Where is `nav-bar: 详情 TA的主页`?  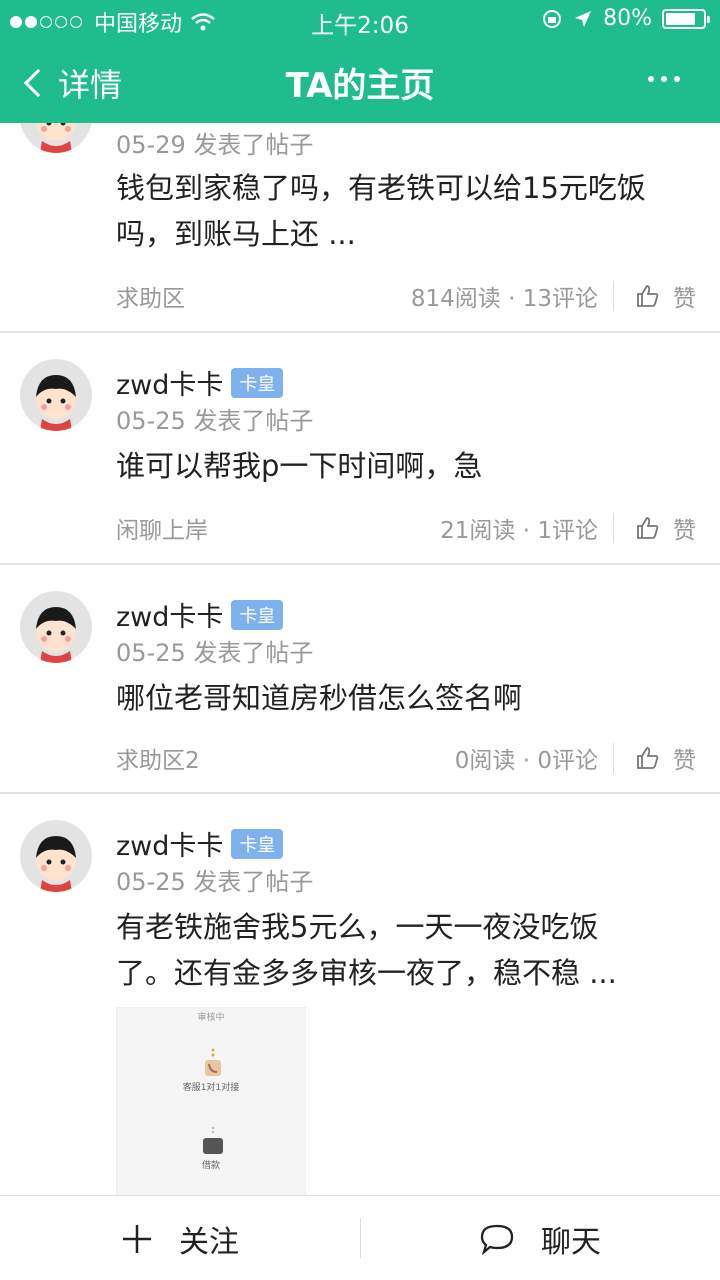 nav-bar: 详情 TA的主页 is located at coordinates (360, 83).